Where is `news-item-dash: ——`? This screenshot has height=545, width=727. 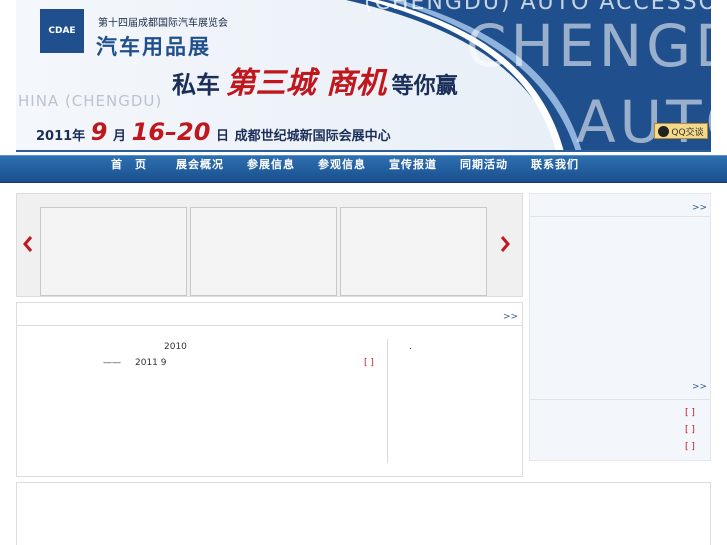
news-item-dash: —— is located at coordinates (112, 363).